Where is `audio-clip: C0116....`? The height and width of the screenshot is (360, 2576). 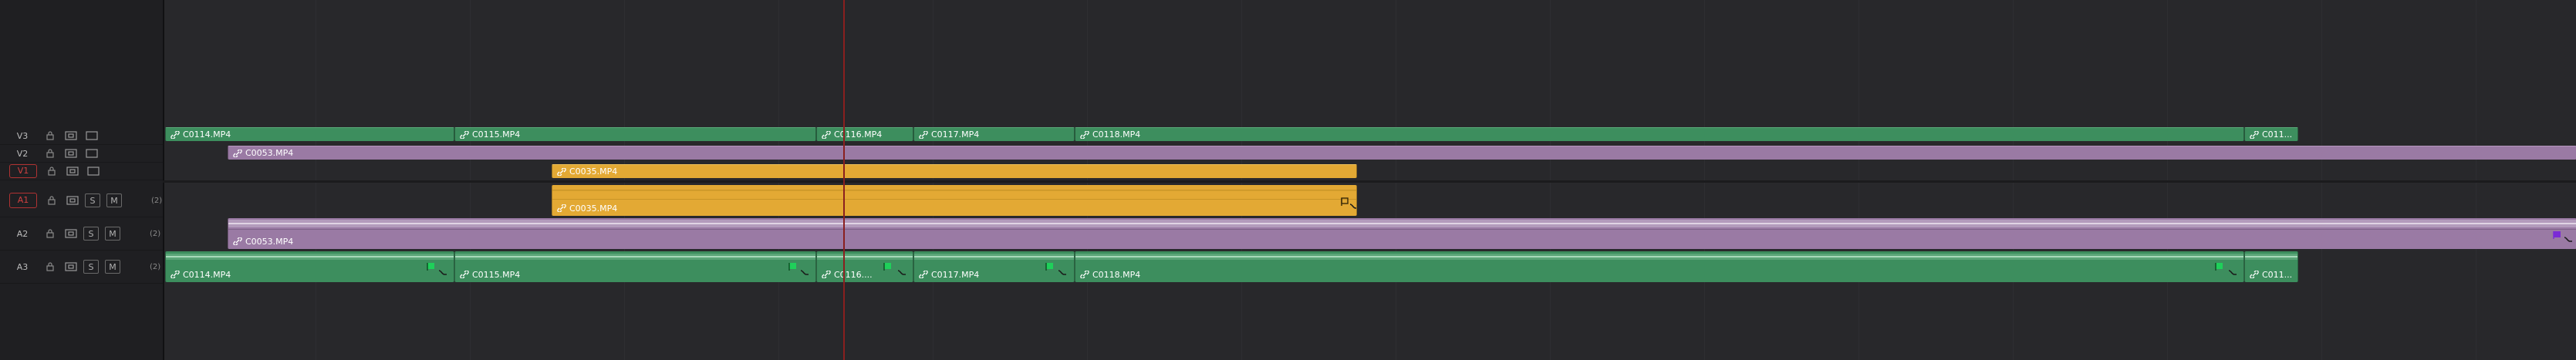 audio-clip: C0116.... is located at coordinates (864, 267).